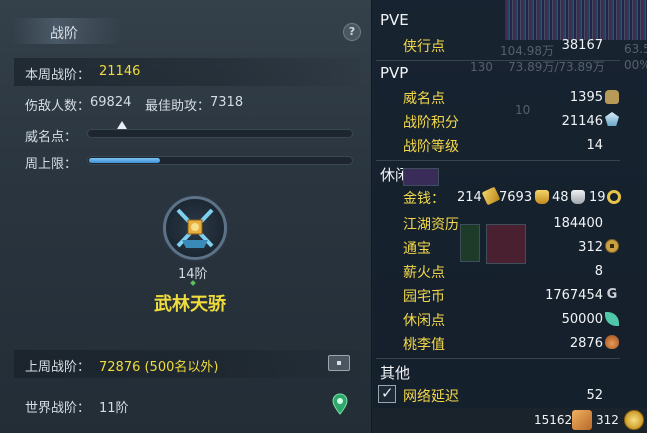 Image resolution: width=647 pixels, height=433 pixels. What do you see at coordinates (612, 97) in the screenshot?
I see `cat-icon` at bounding box center [612, 97].